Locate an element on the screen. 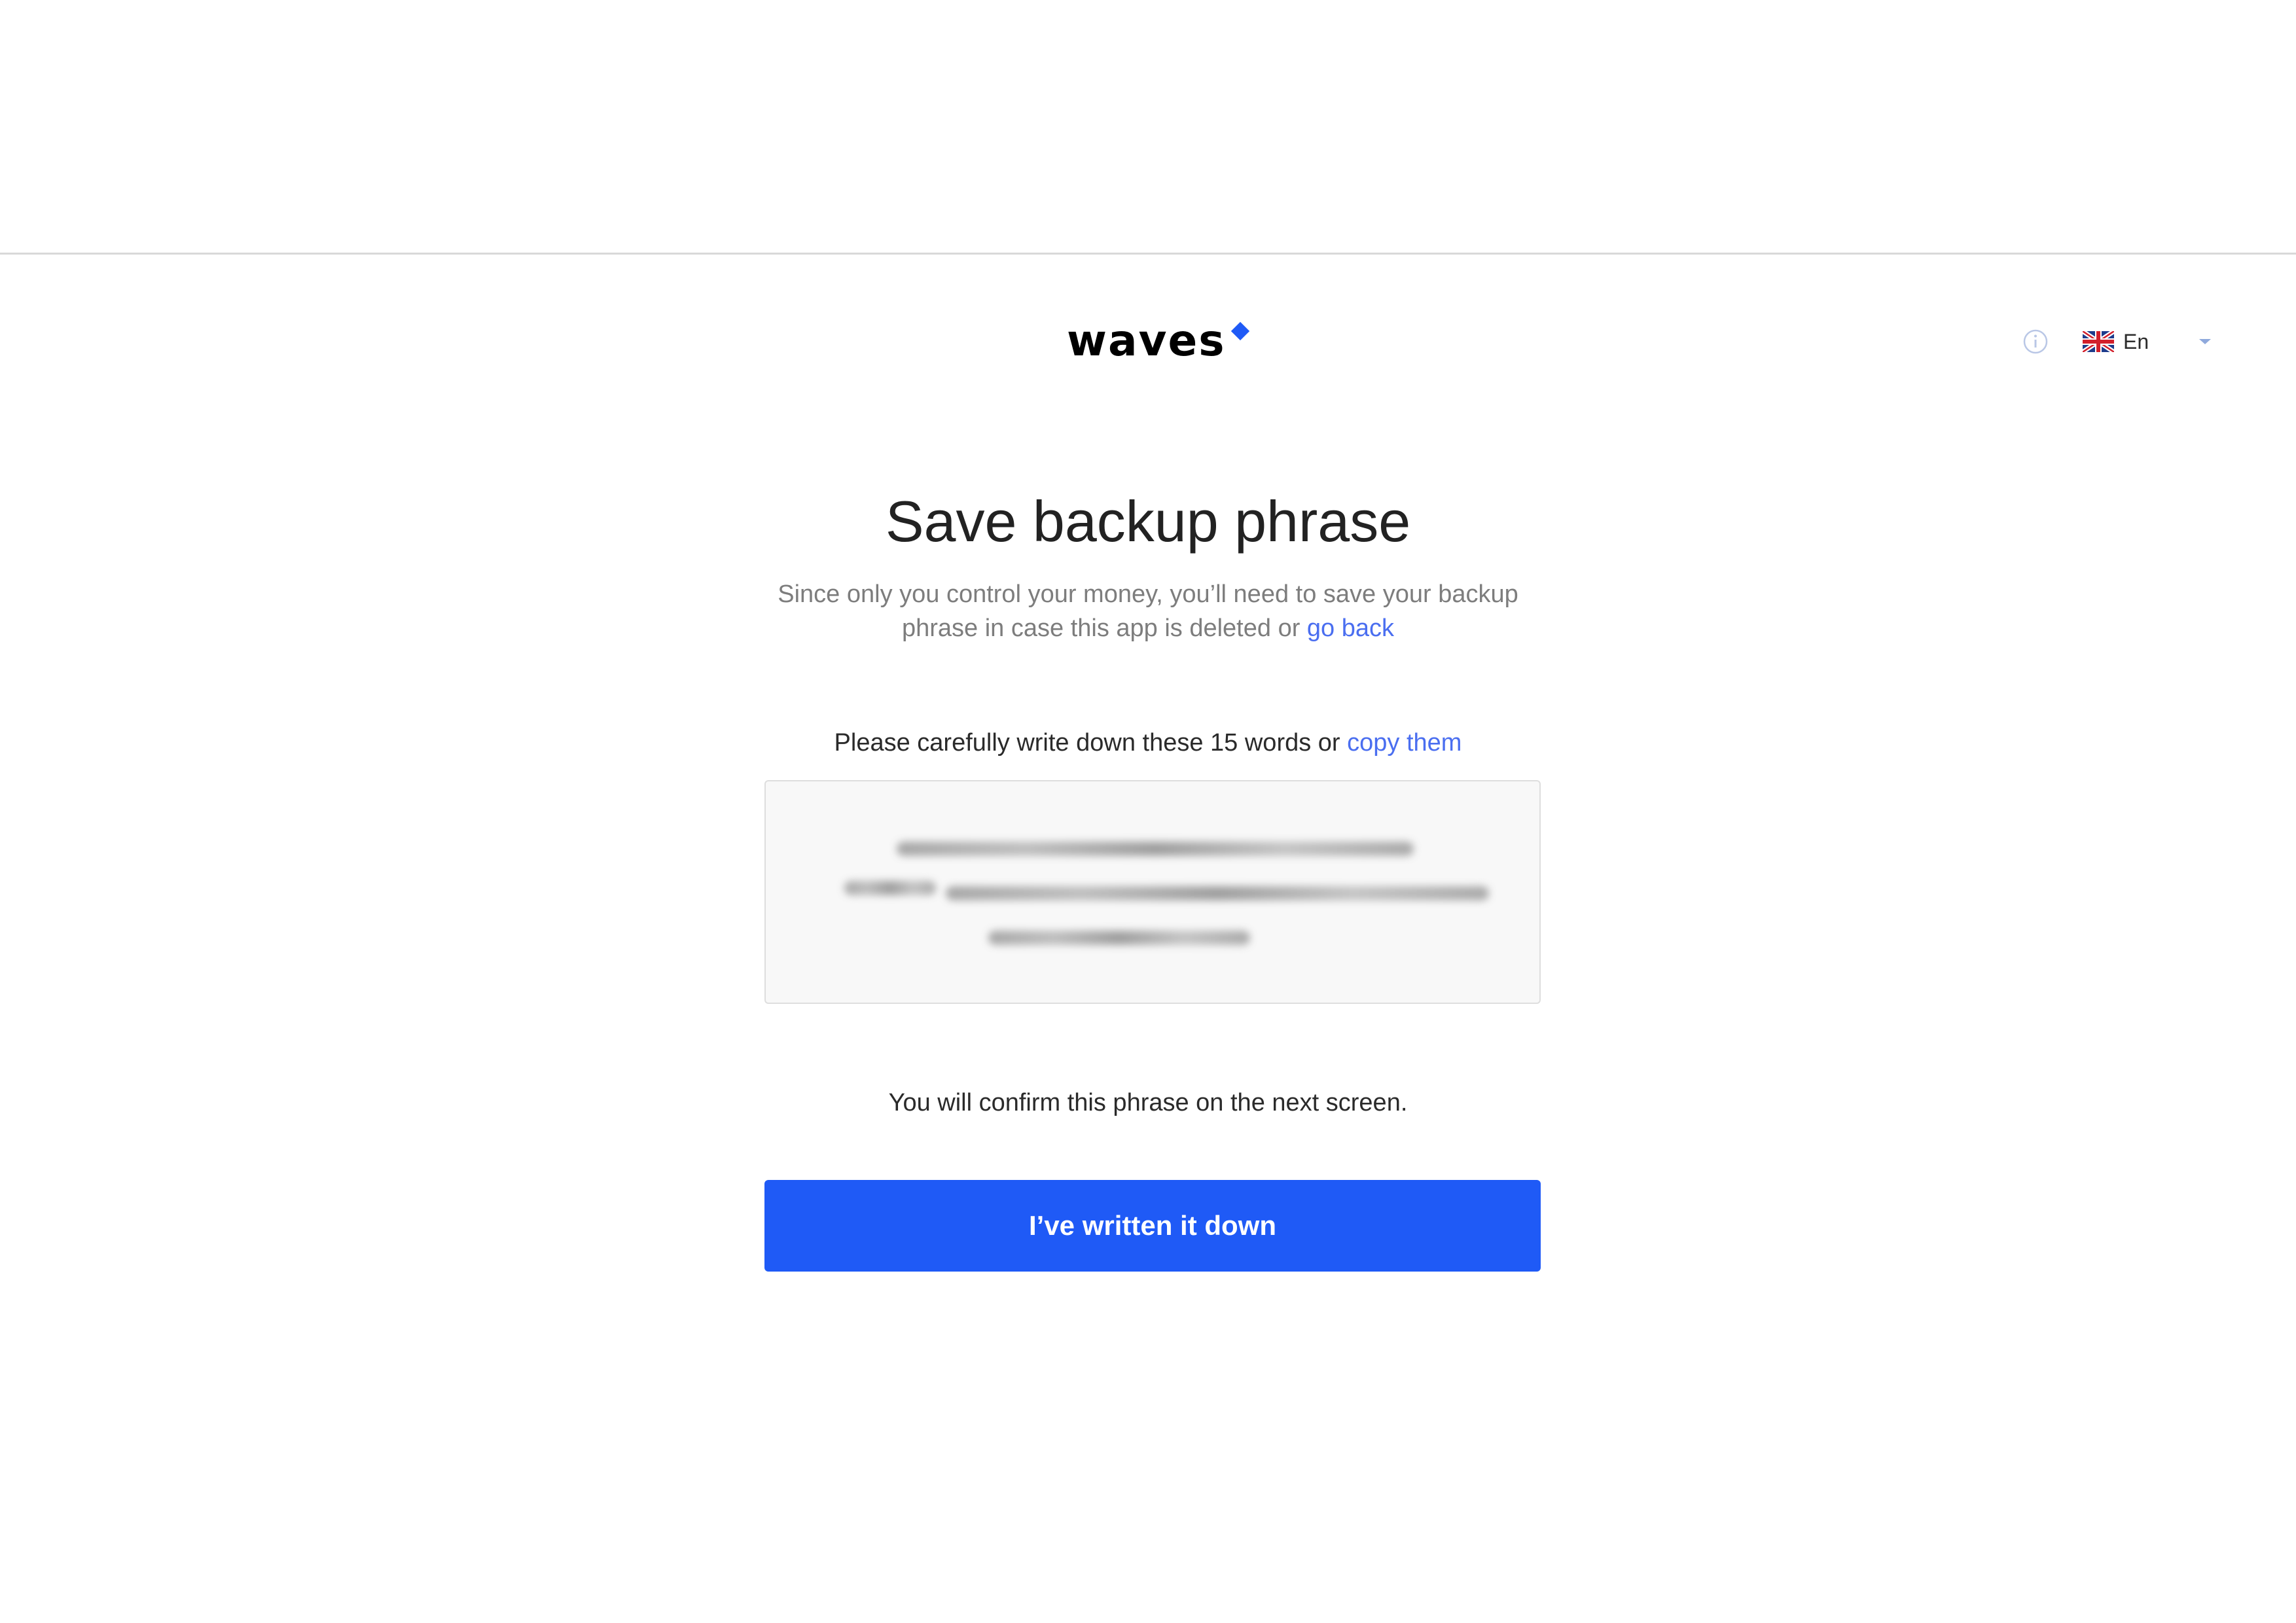  header-divider is located at coordinates (1148, 254).